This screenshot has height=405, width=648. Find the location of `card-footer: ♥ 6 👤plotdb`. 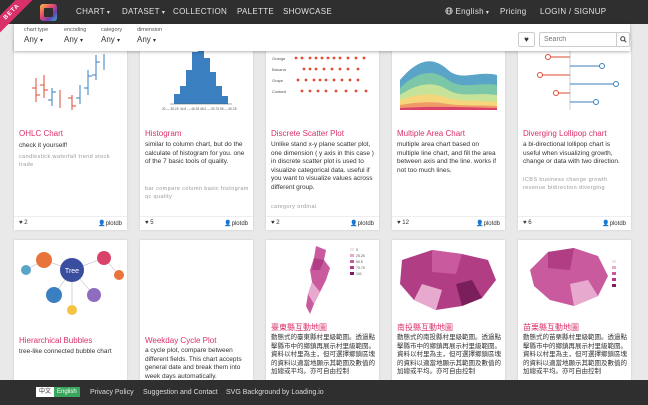

card-footer: ♥ 6 👤plotdb is located at coordinates (574, 223).